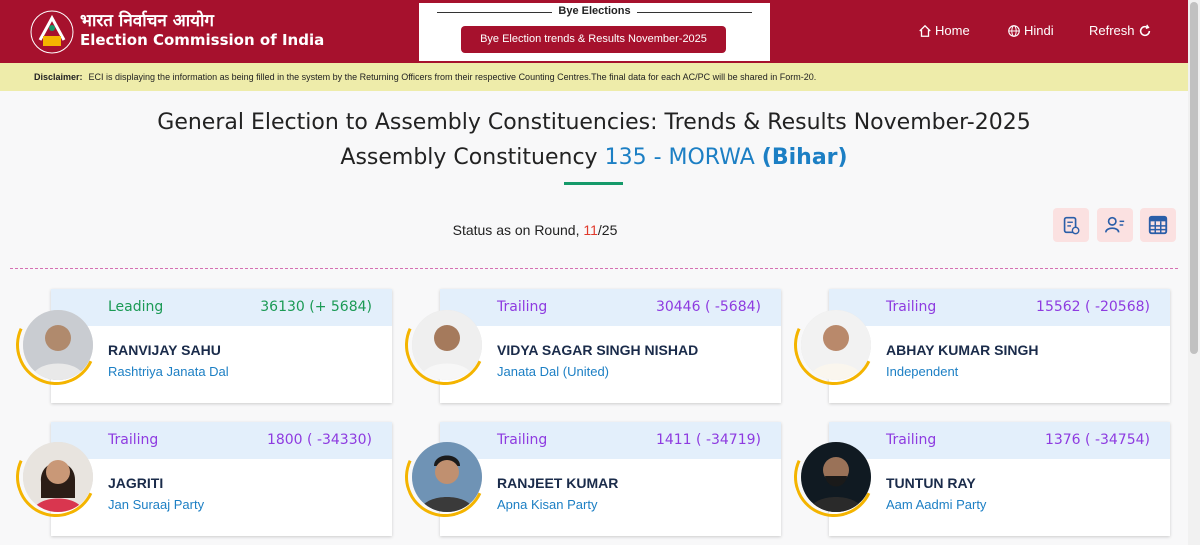 The height and width of the screenshot is (545, 1200). Describe the element at coordinates (607, 230) in the screenshot. I see `total-rounds: /25` at that location.